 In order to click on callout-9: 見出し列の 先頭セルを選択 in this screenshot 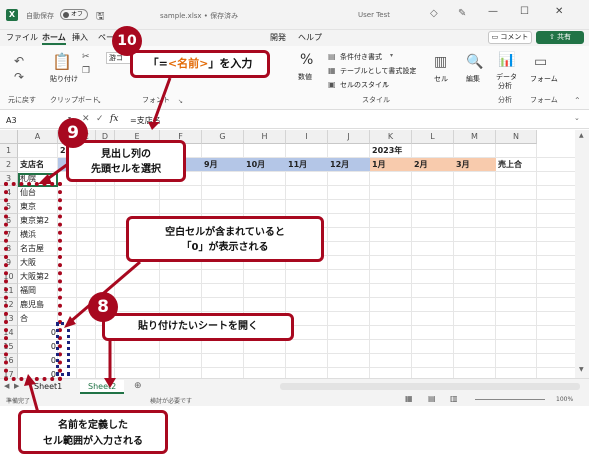, I will do `click(126, 161)`.